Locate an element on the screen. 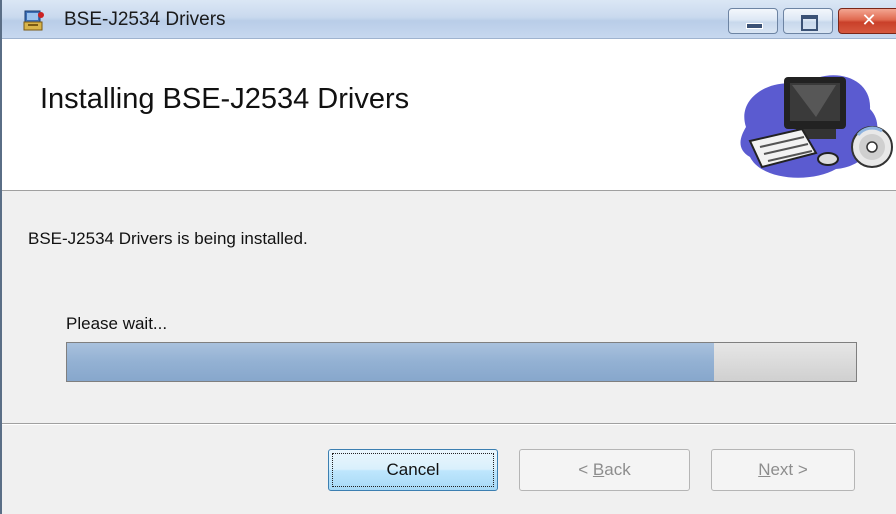  back-button-mnemonic: B is located at coordinates (598, 469).